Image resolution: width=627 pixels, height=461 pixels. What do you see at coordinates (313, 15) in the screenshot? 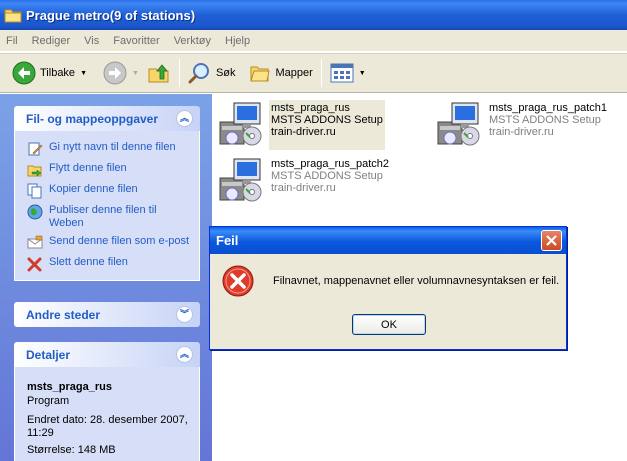
I see `title-bar: Prague metro(9 of stations)` at bounding box center [313, 15].